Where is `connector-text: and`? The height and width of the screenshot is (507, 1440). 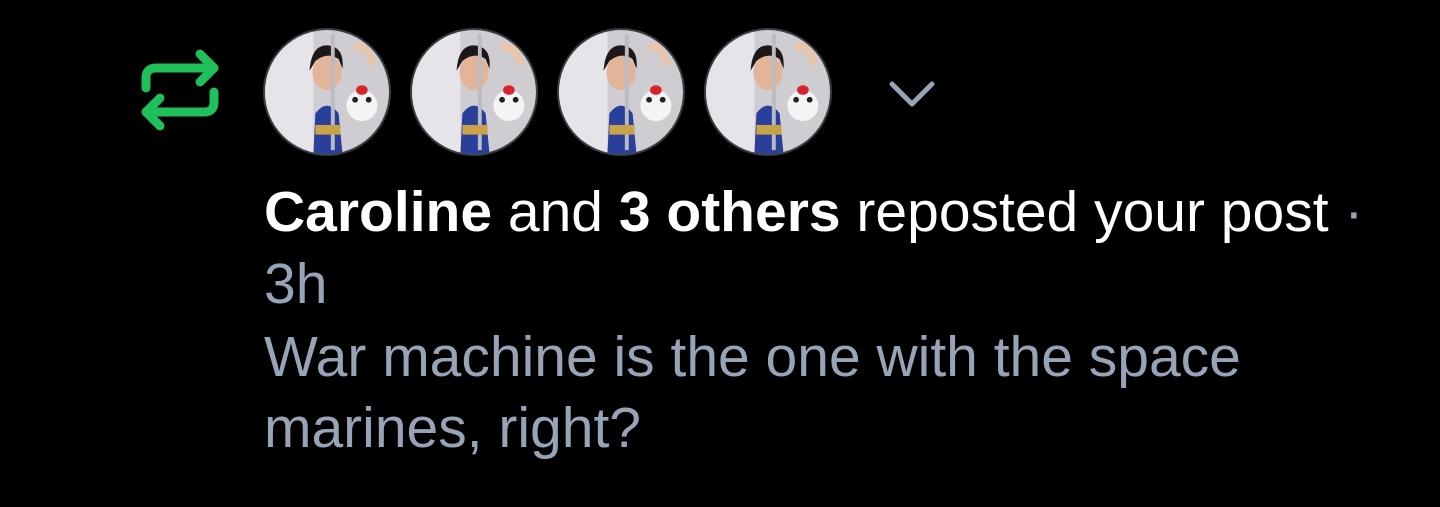
connector-text: and is located at coordinates (555, 212).